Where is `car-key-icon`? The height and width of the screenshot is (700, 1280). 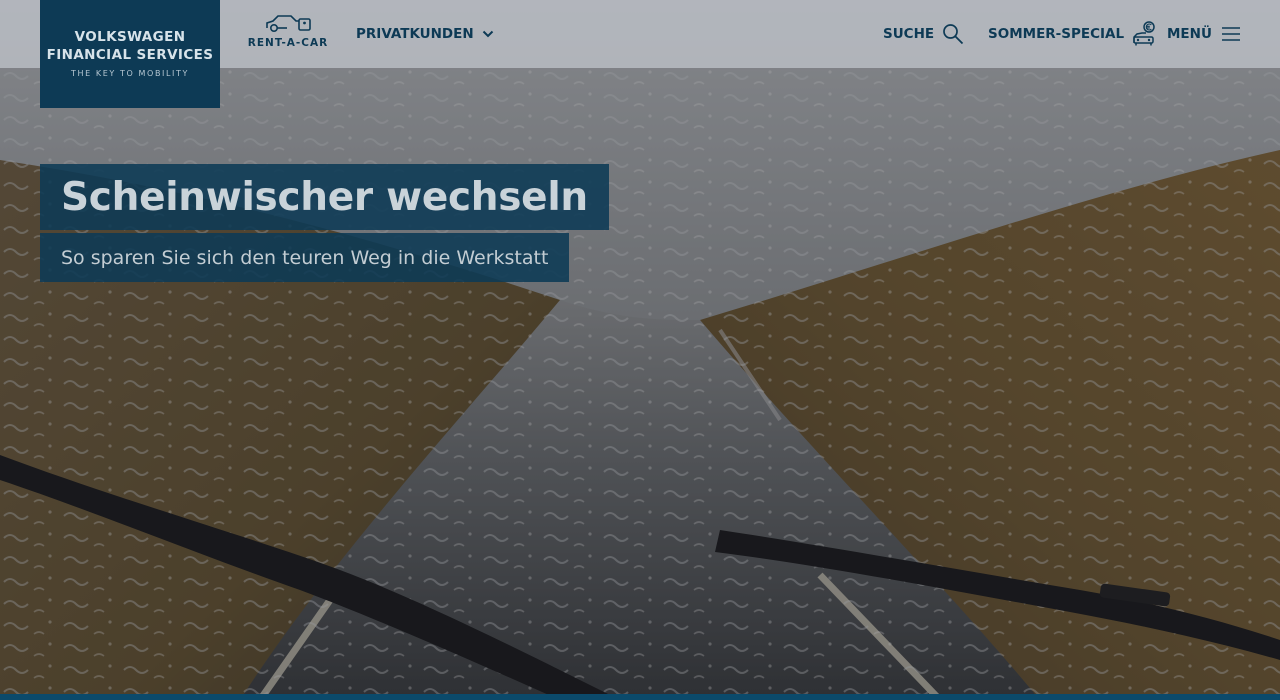 car-key-icon is located at coordinates (288, 23).